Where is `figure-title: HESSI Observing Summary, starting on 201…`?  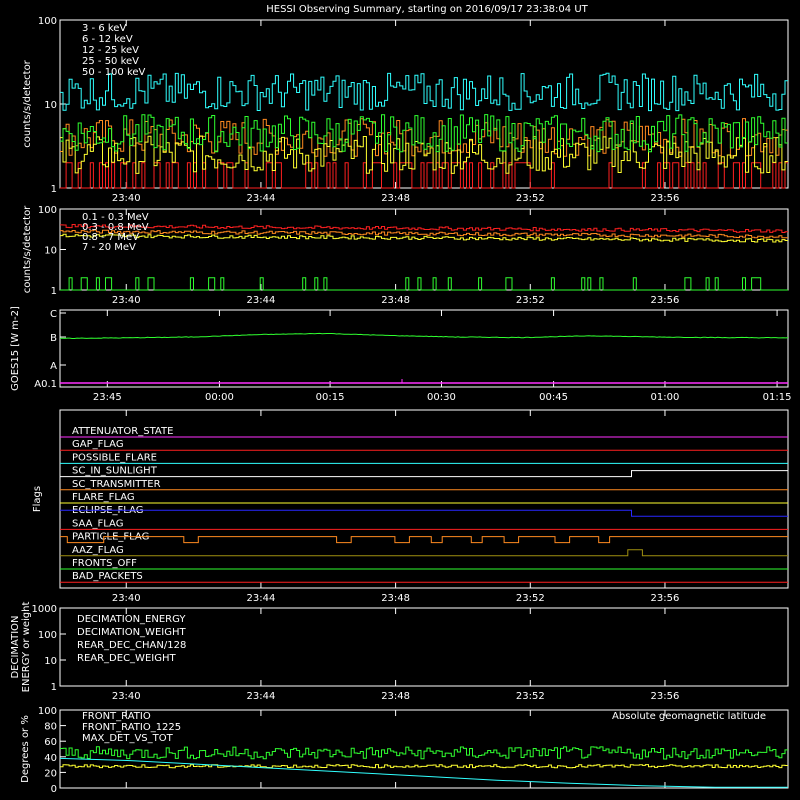 figure-title: HESSI Observing Summary, starting on 201… is located at coordinates (427, 9).